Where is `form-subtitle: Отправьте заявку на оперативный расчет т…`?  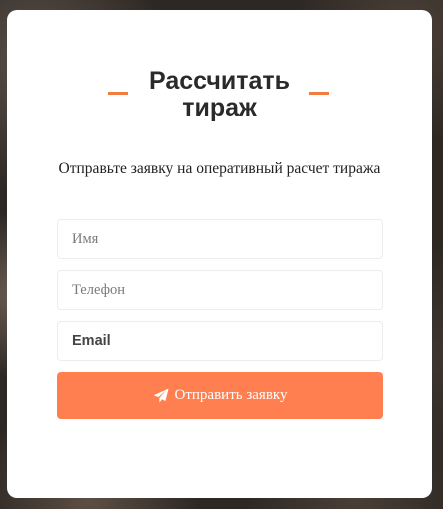
form-subtitle: Отправьте заявку на оперативный расчет т… is located at coordinates (219, 168).